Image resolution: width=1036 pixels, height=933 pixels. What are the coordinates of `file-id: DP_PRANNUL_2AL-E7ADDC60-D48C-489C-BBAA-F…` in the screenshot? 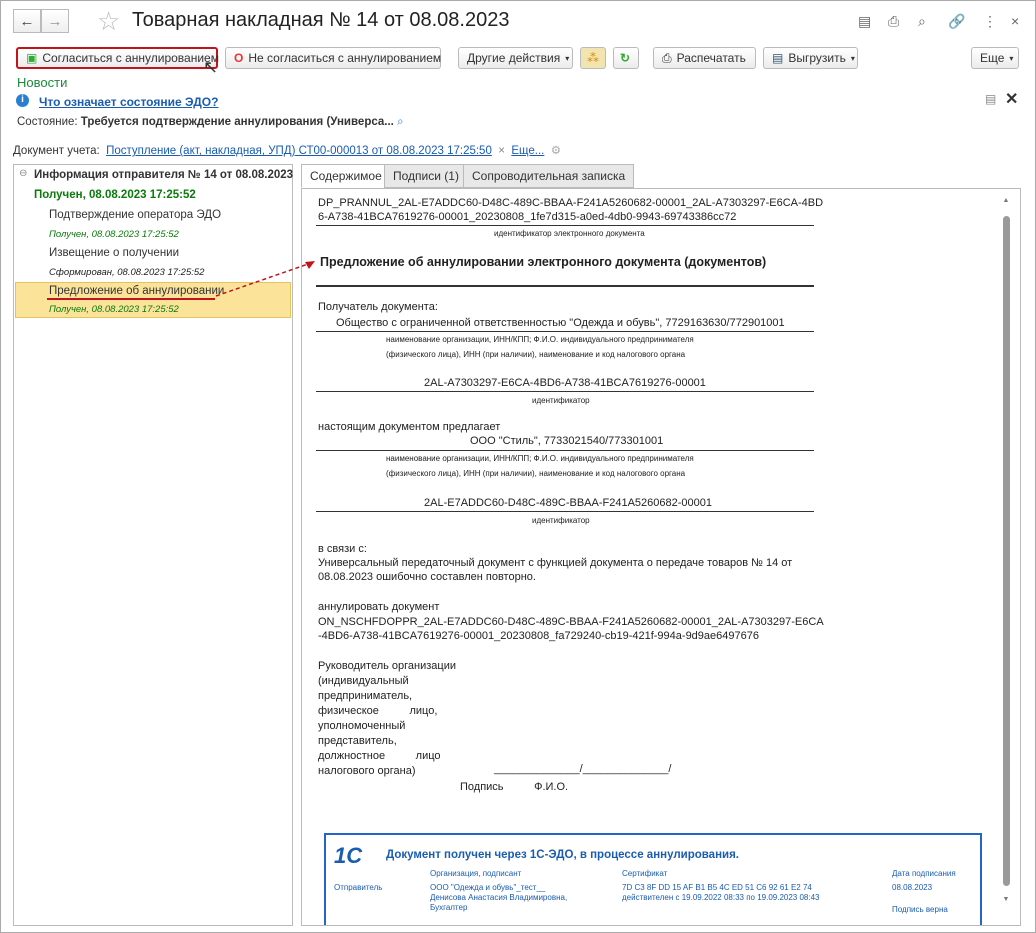 It's located at (571, 203).